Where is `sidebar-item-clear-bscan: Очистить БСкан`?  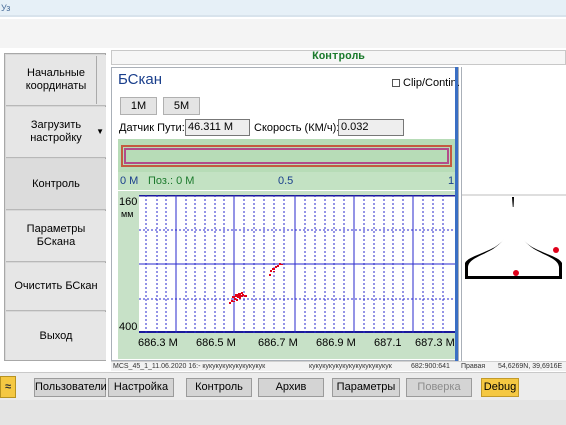
sidebar-item-clear-bscan: Очистить БСкан is located at coordinates (56, 287).